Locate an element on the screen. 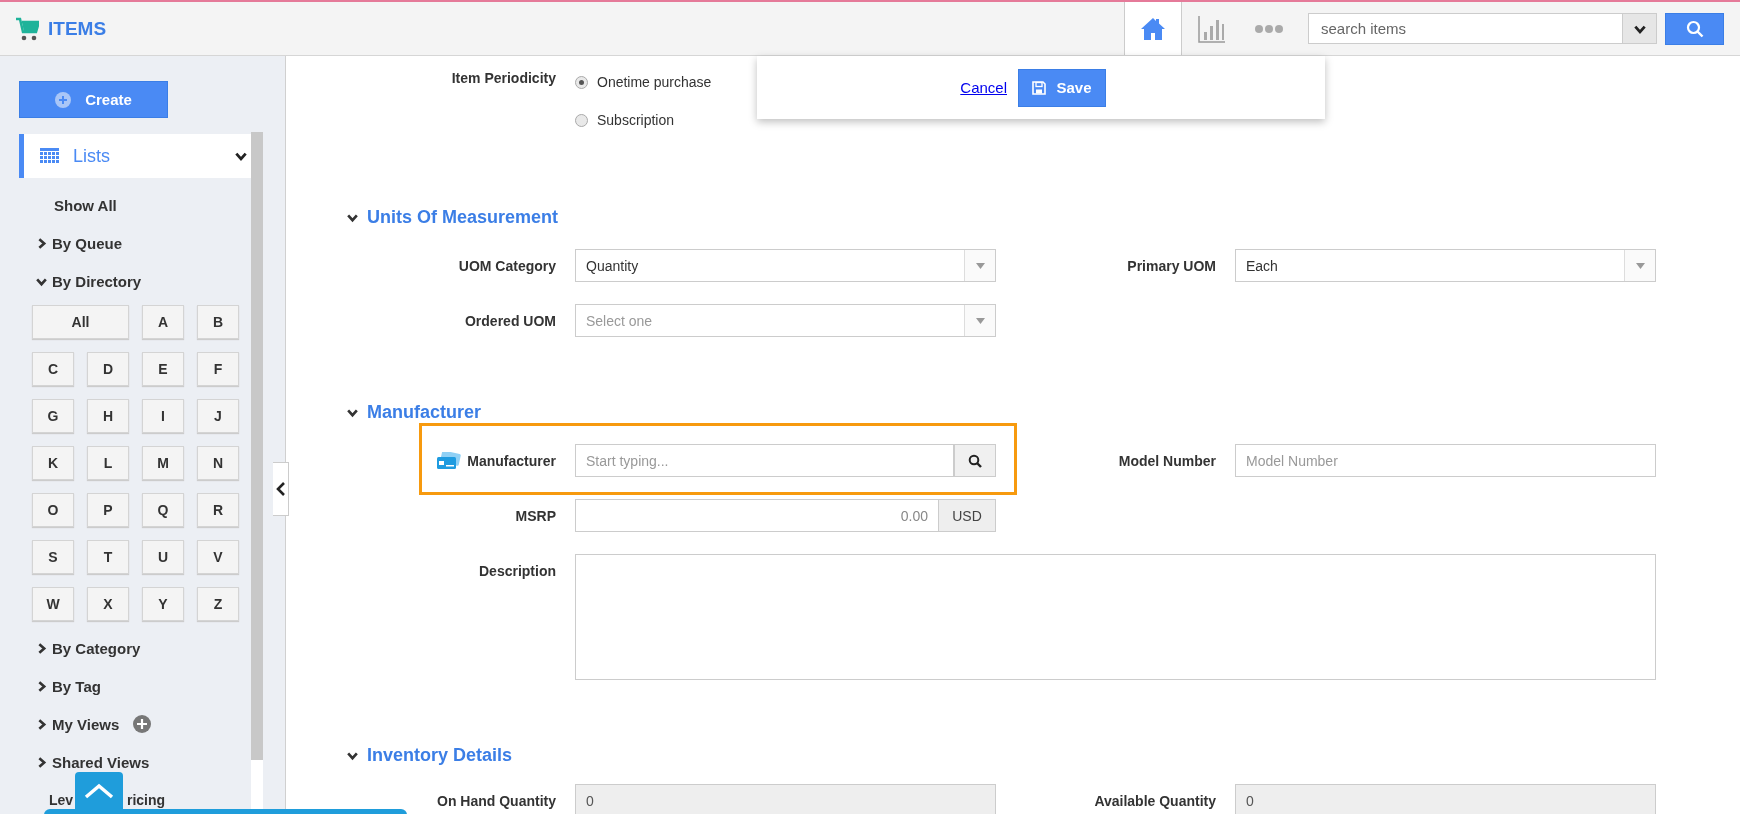 This screenshot has height=814, width=1740. letter-button: H is located at coordinates (108, 416).